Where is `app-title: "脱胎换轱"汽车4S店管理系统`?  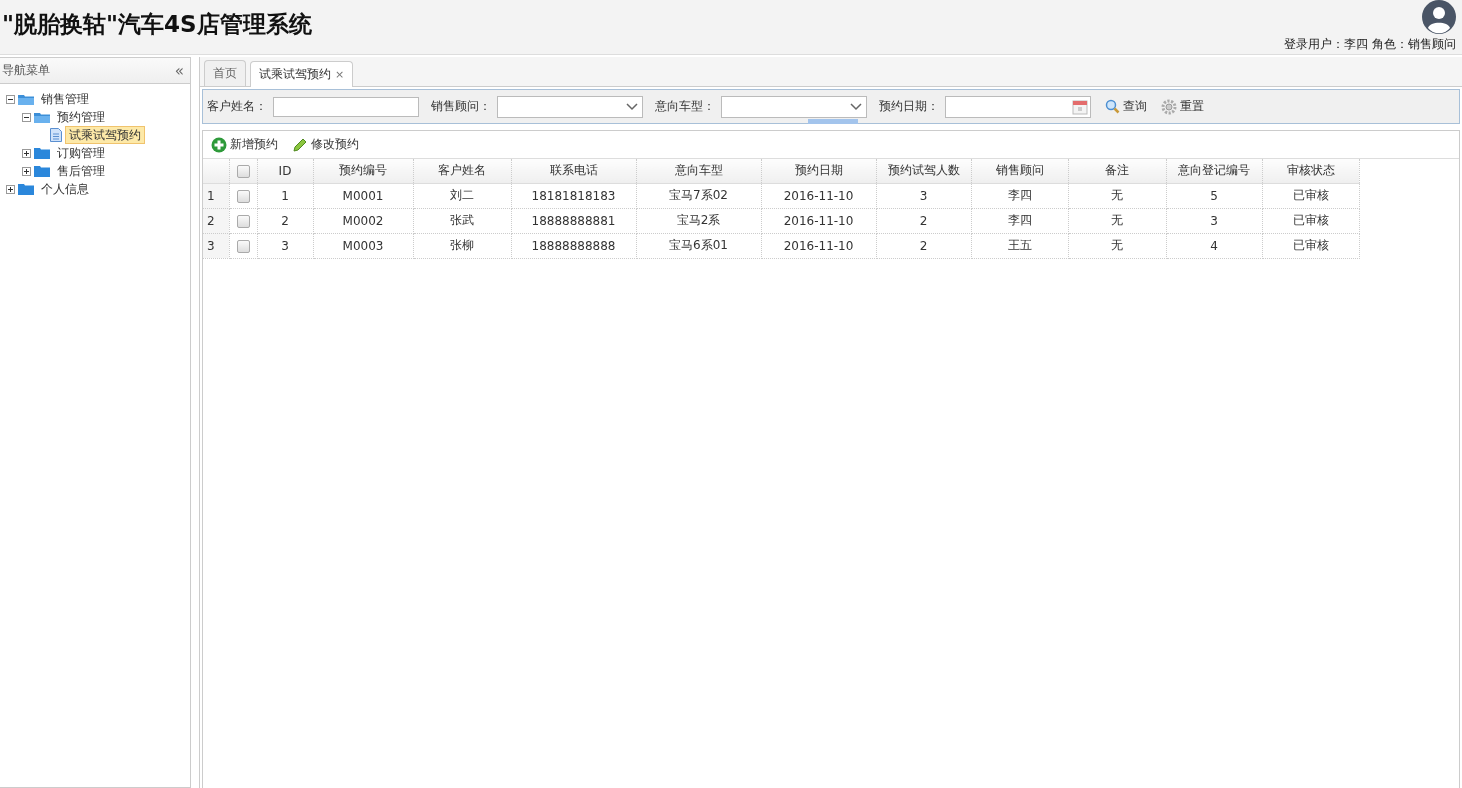 app-title: "脱胎换轱"汽车4S店管理系统 is located at coordinates (157, 24).